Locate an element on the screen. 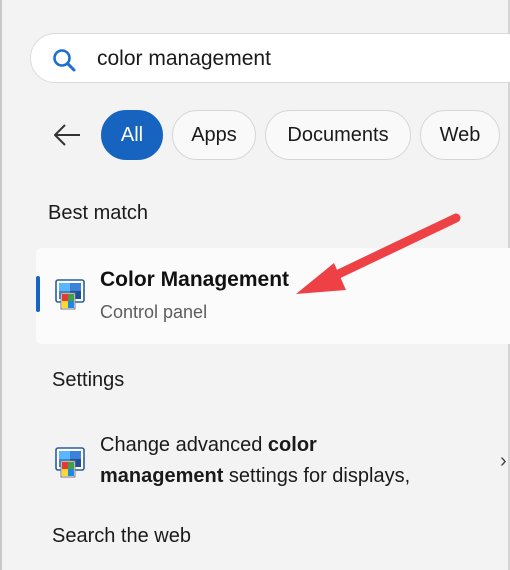 This screenshot has height=570, width=510. filter-chip-all: All is located at coordinates (132, 135).